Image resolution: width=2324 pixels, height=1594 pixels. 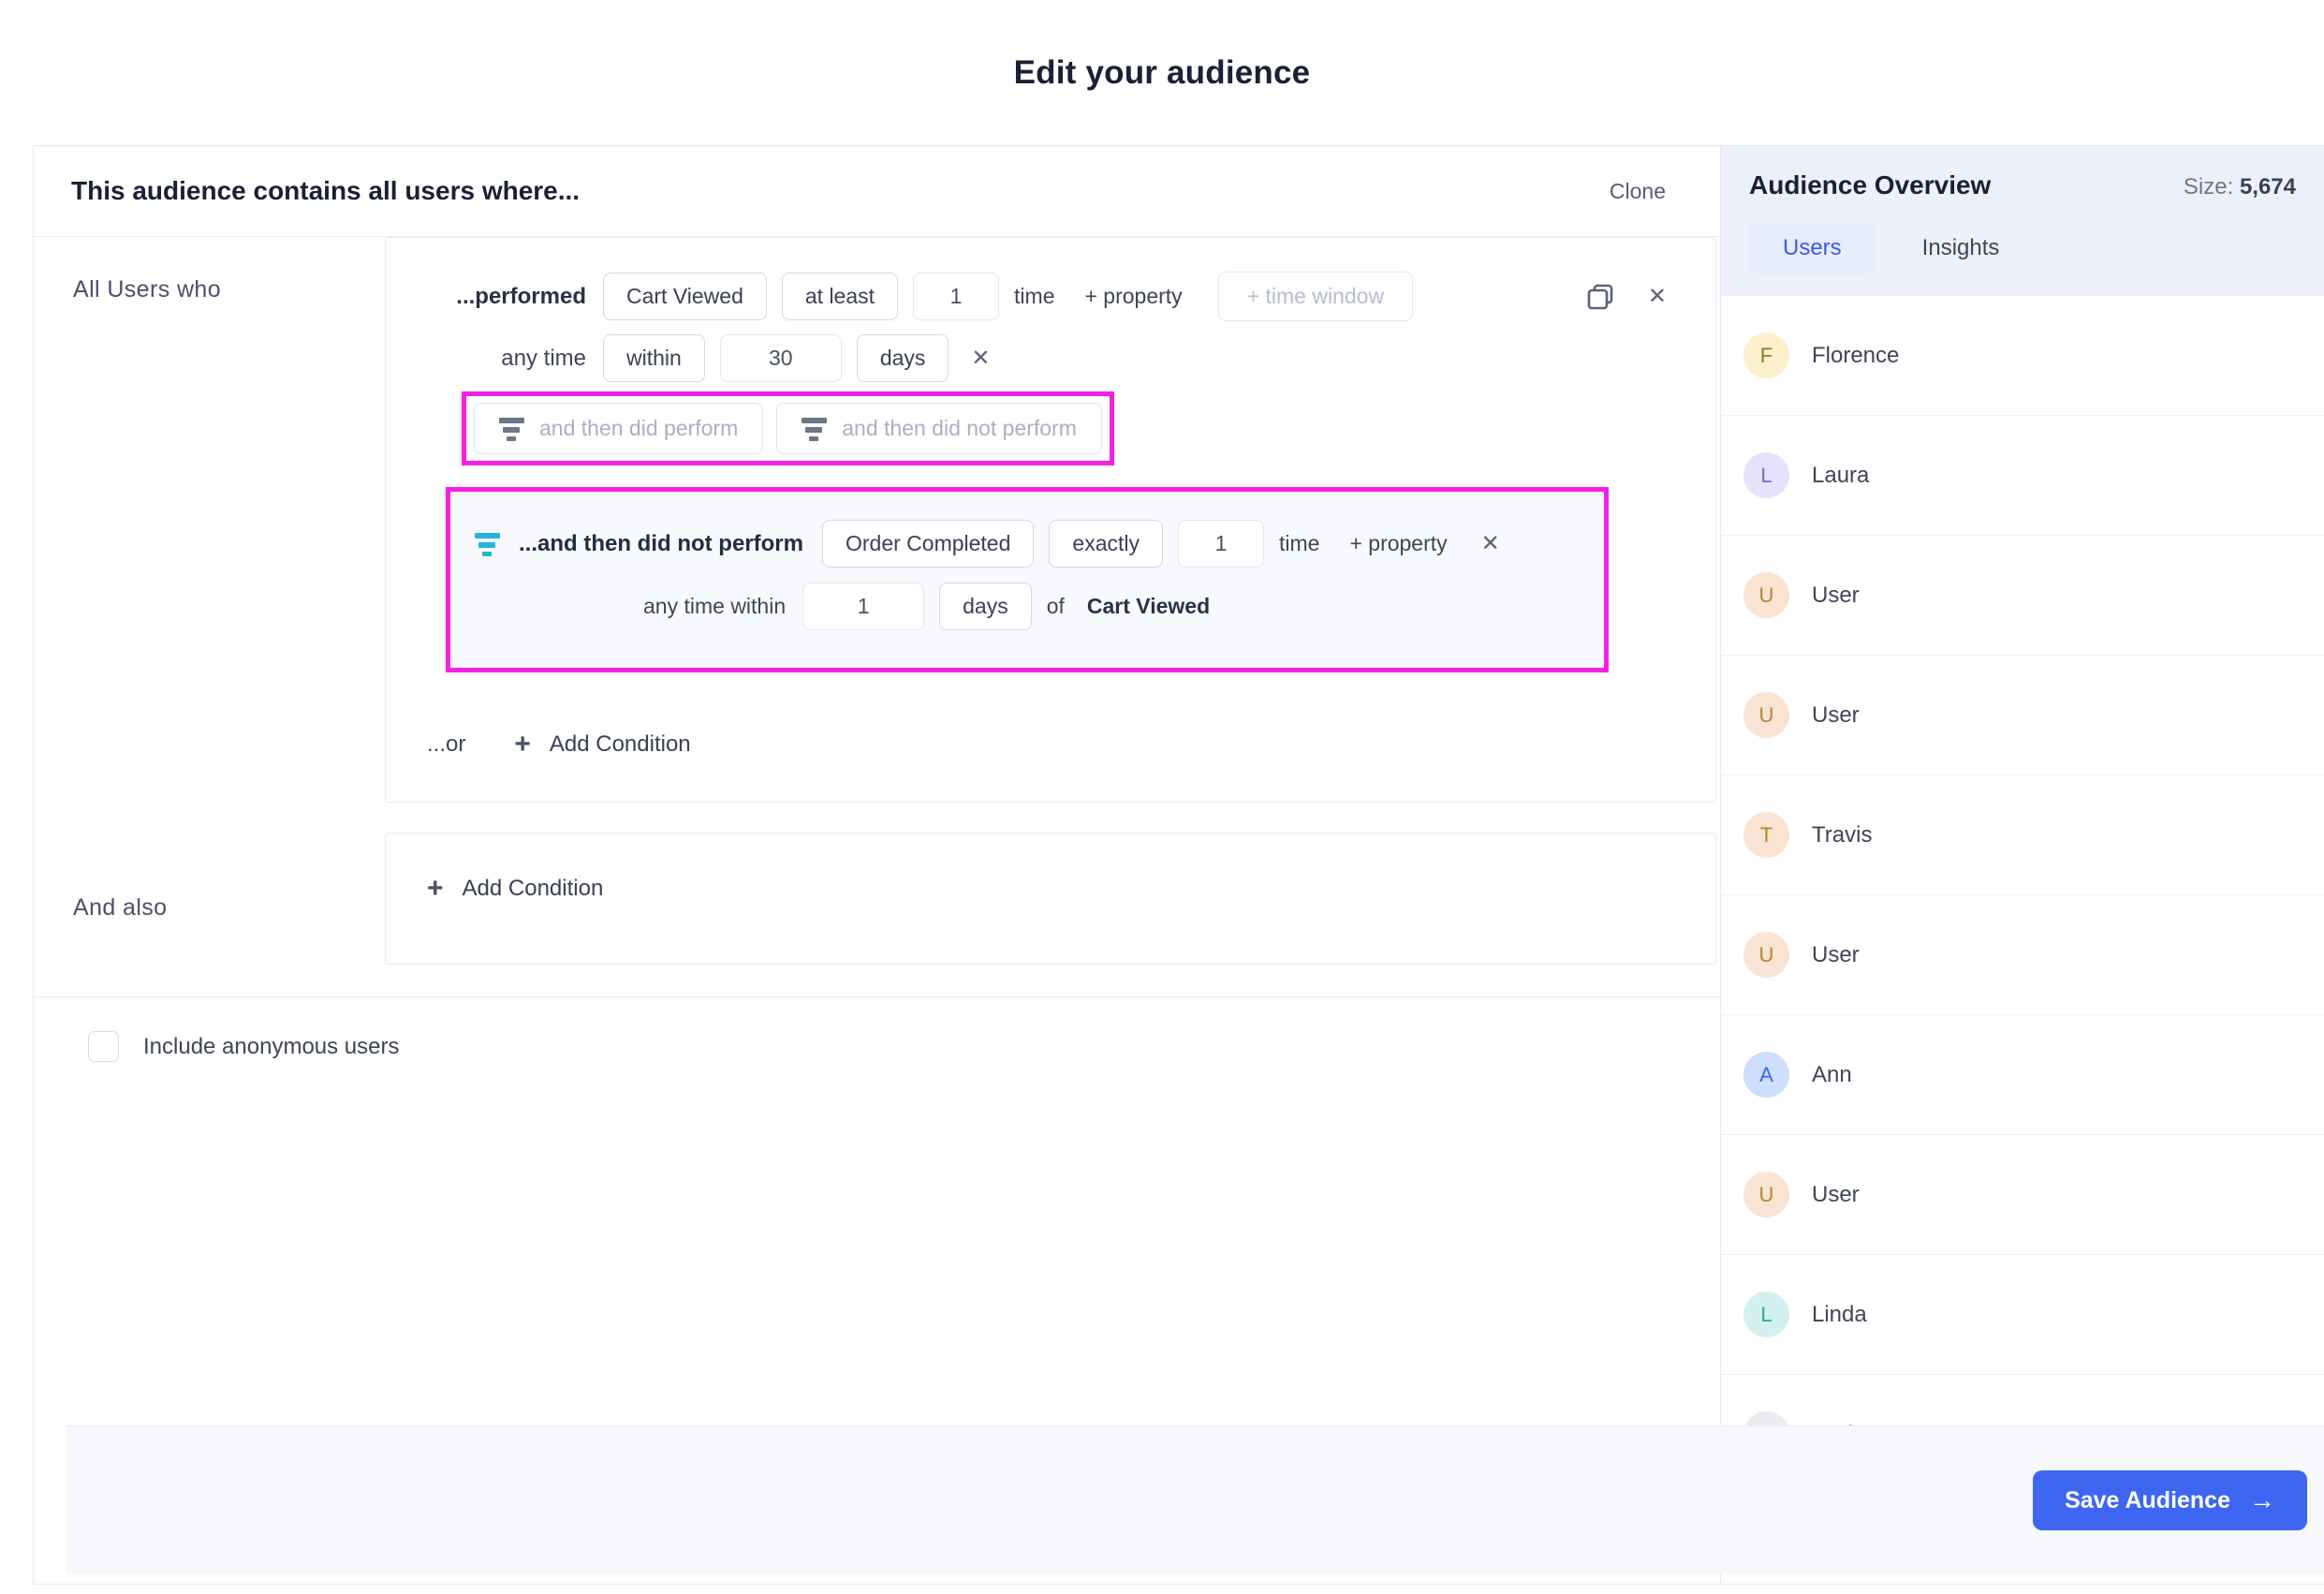 I want to click on avatar: F, so click(x=1766, y=355).